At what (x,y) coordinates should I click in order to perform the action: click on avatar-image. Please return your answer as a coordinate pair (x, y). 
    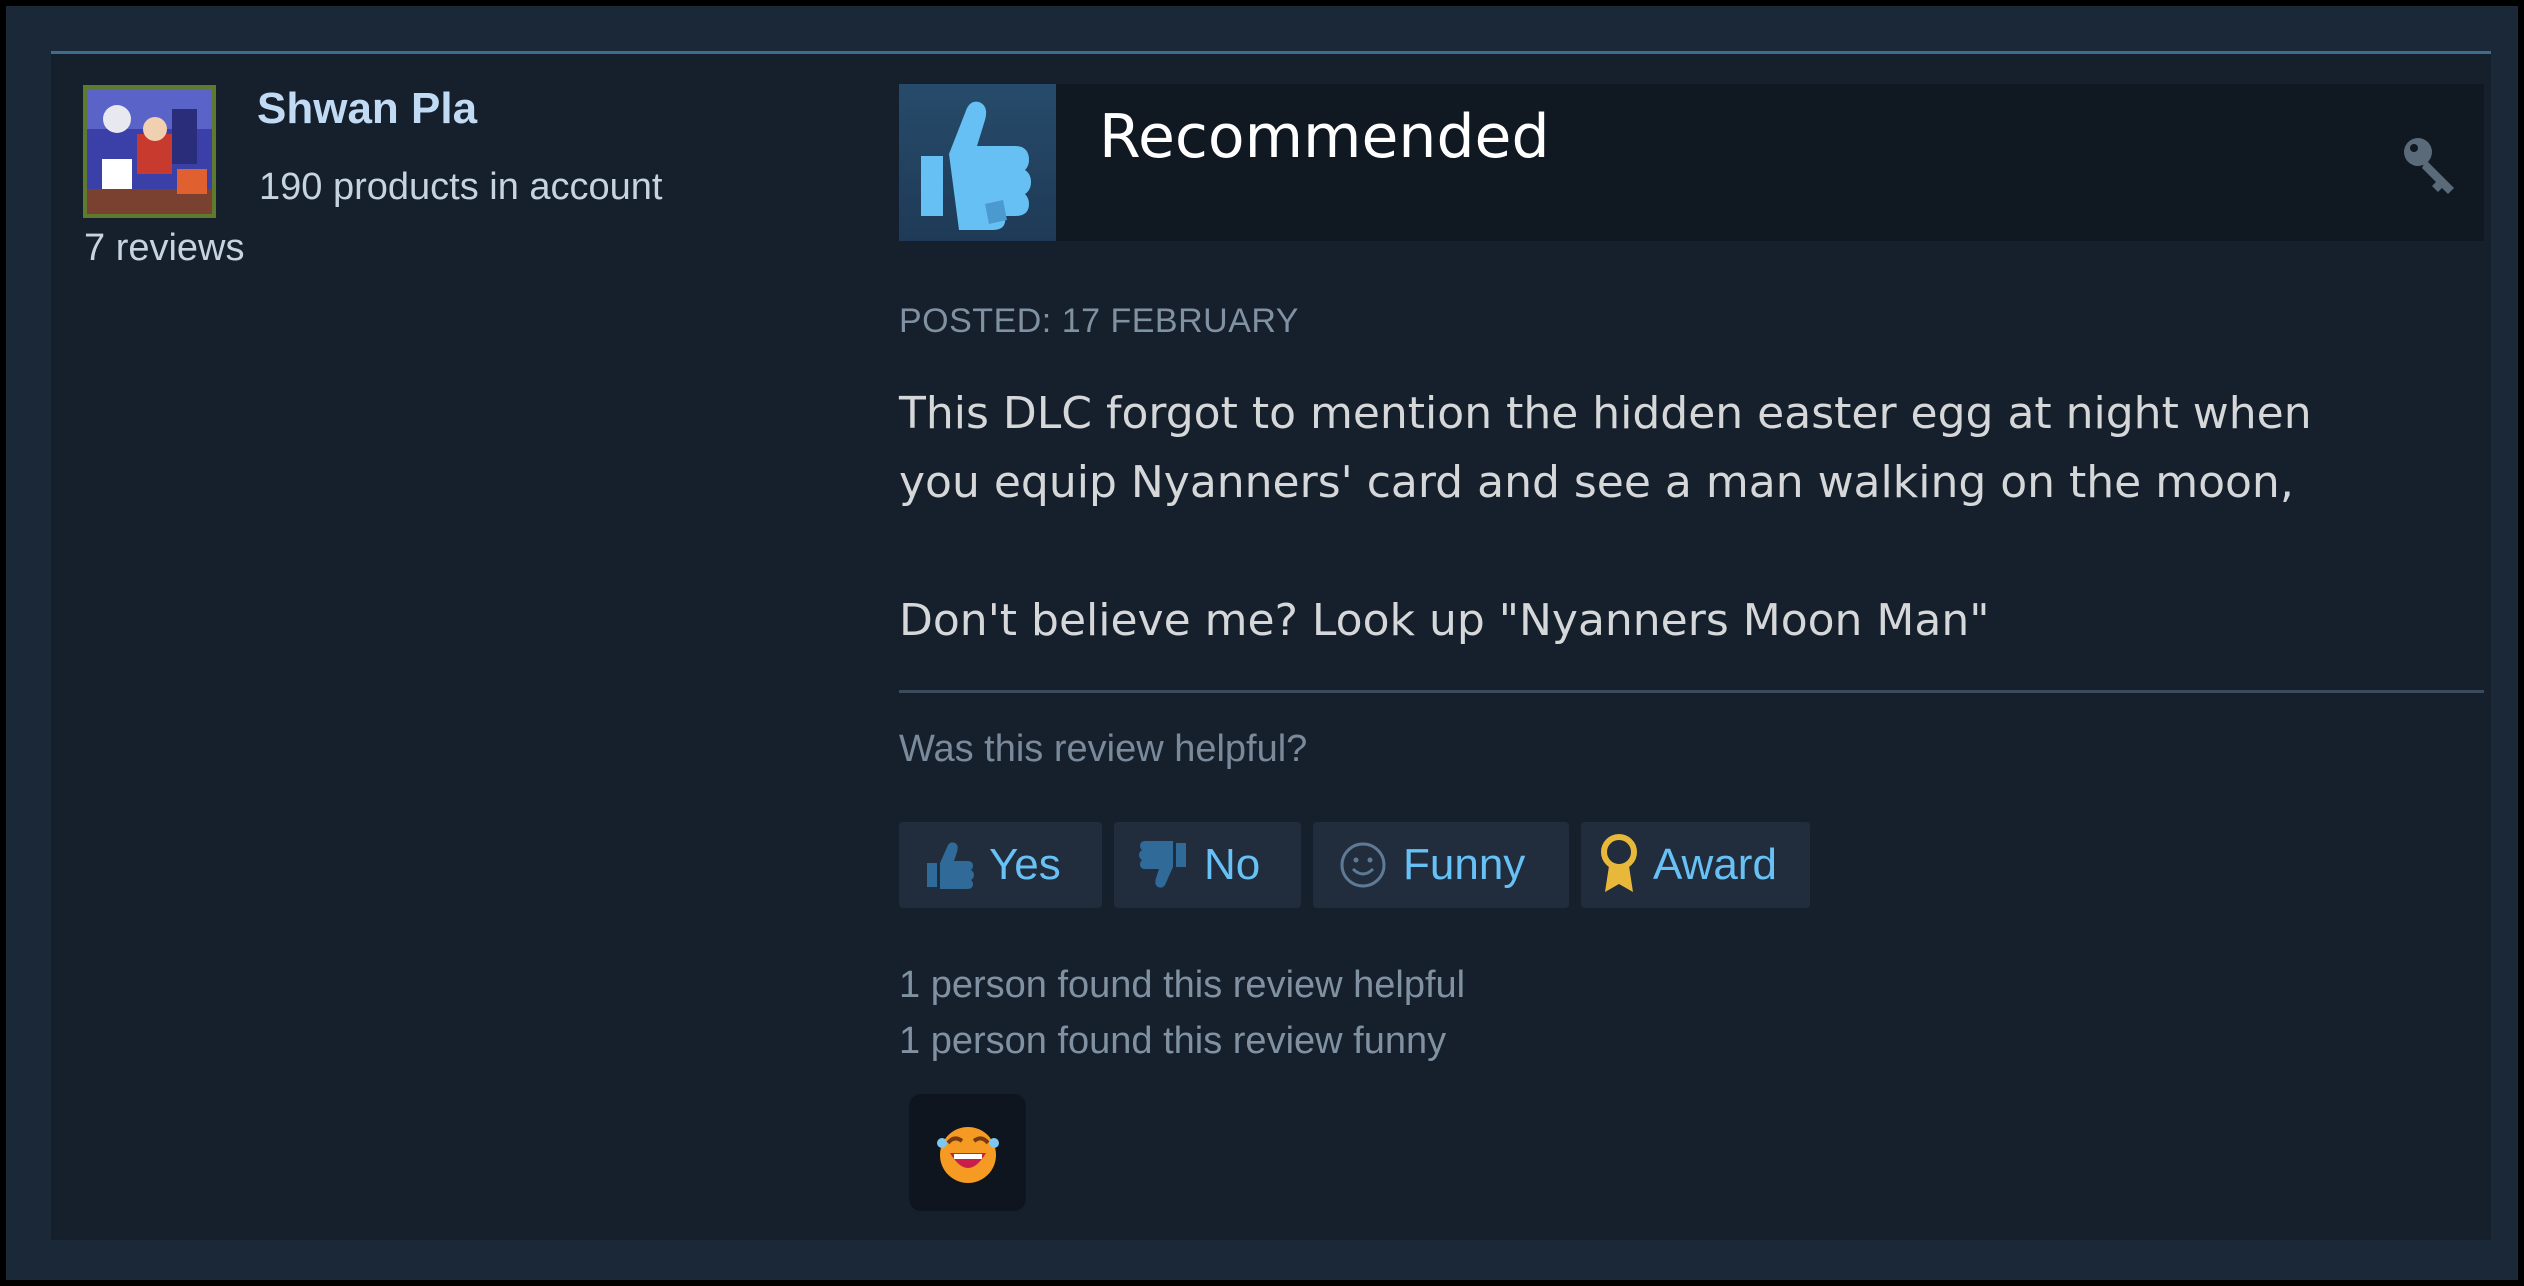
    Looking at the image, I should click on (149, 151).